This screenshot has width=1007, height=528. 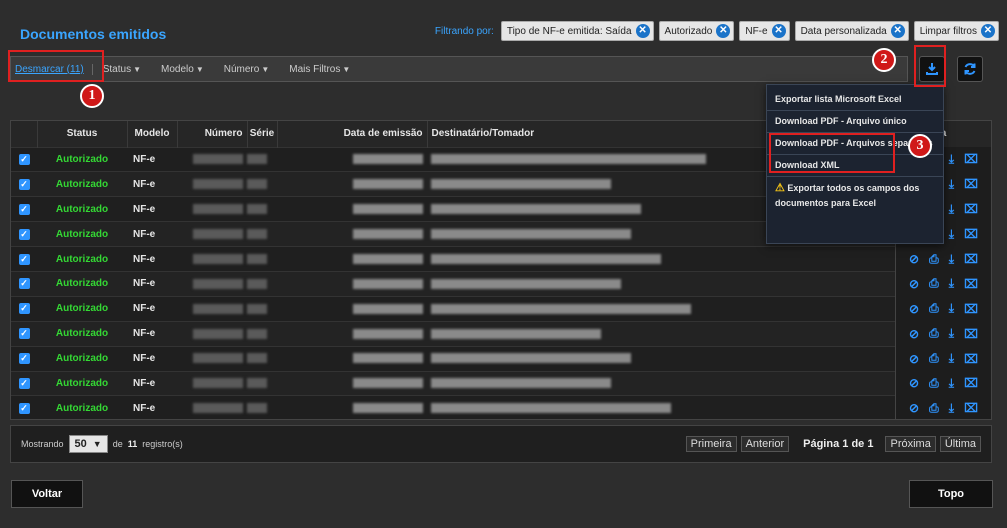 I want to click on more-filters-dropdown: Mais Filtros ▼, so click(x=319, y=69).